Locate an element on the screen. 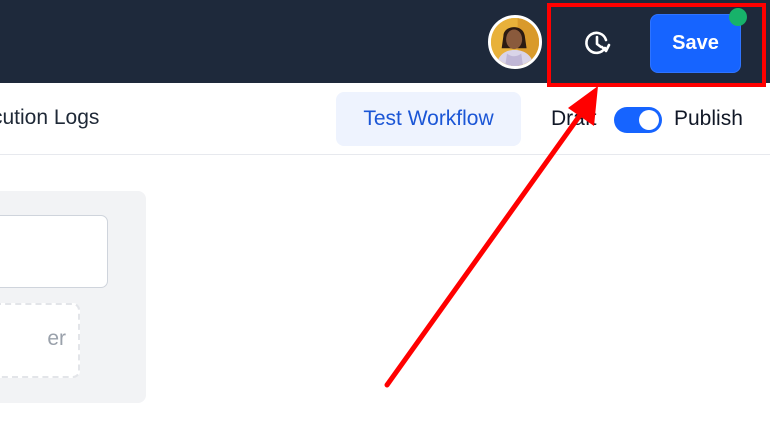  publish-toggle is located at coordinates (638, 120).